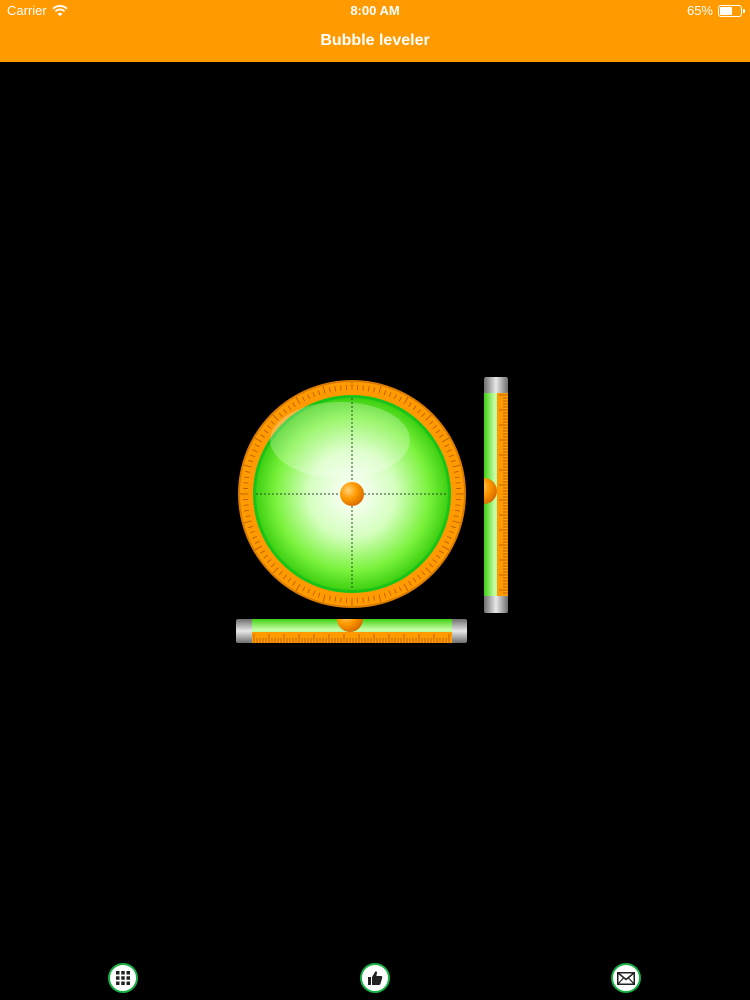 This screenshot has height=1000, width=750. What do you see at coordinates (490, 491) in the screenshot?
I see `vertical-bubble` at bounding box center [490, 491].